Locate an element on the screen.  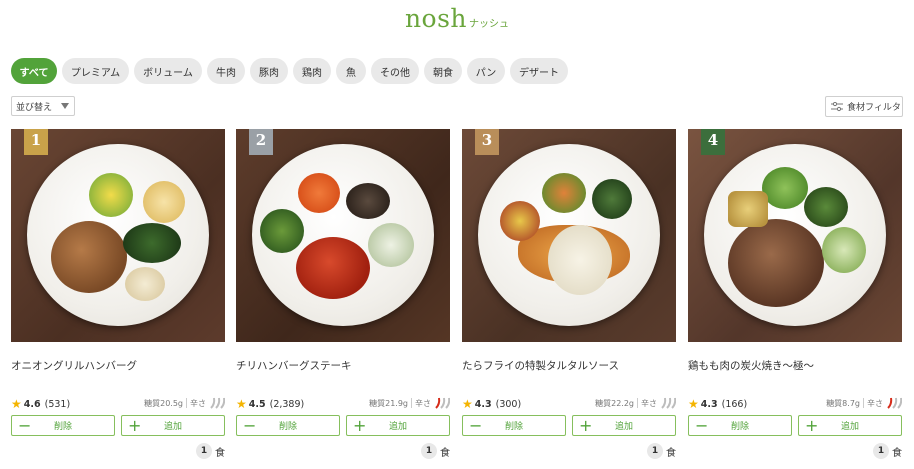
product-image: 3 is located at coordinates (569, 235).